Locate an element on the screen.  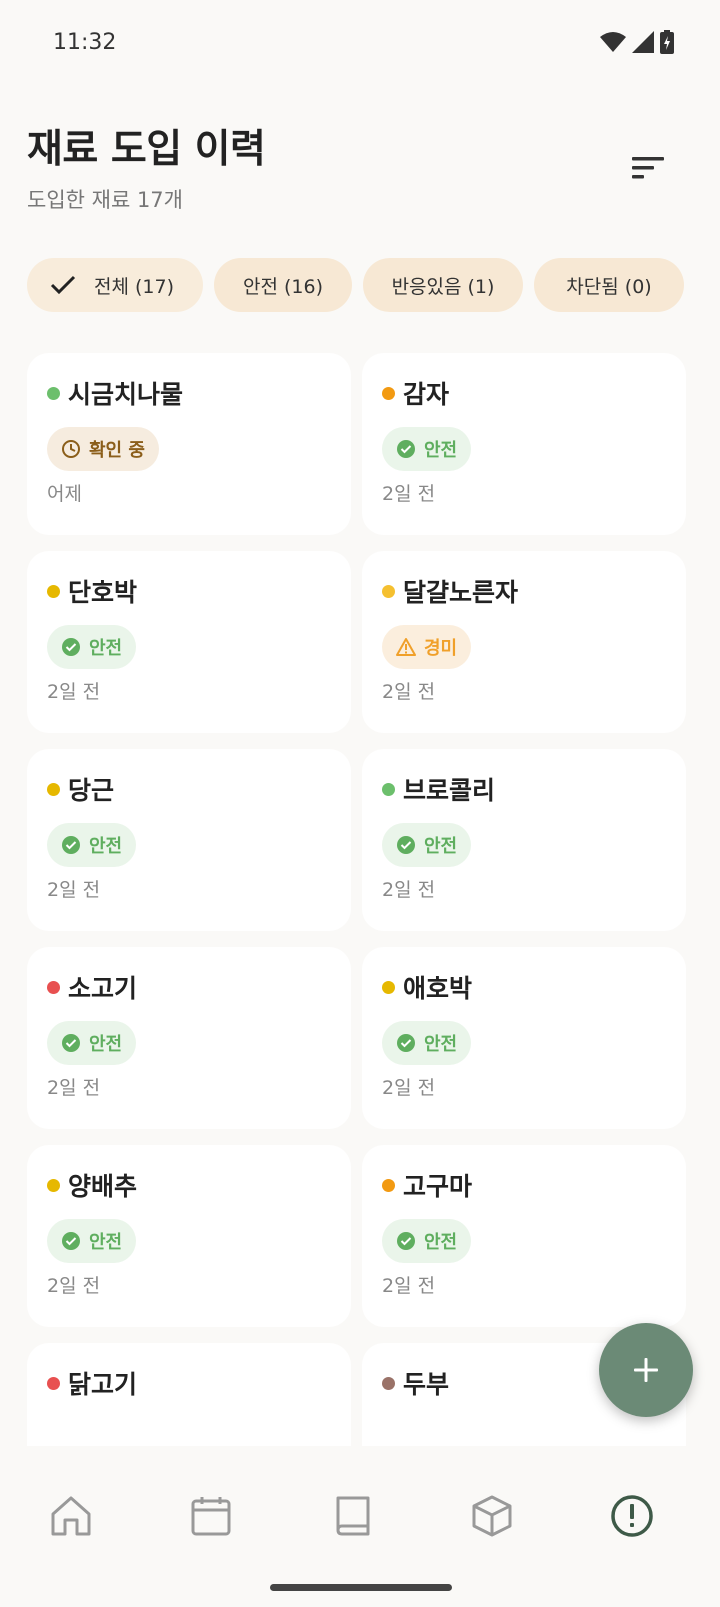
ingredient-name: 시금치나물 is located at coordinates (126, 394).